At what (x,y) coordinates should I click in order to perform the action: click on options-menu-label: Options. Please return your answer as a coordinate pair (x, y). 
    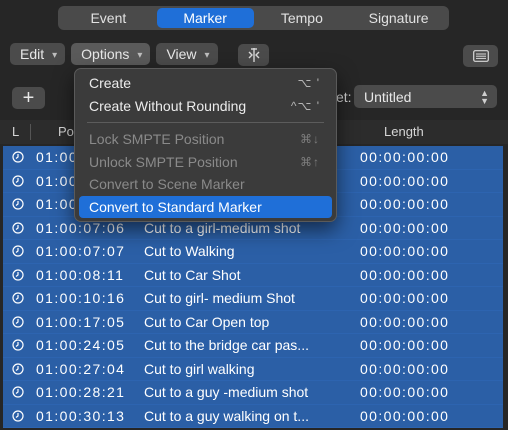
    Looking at the image, I should click on (105, 54).